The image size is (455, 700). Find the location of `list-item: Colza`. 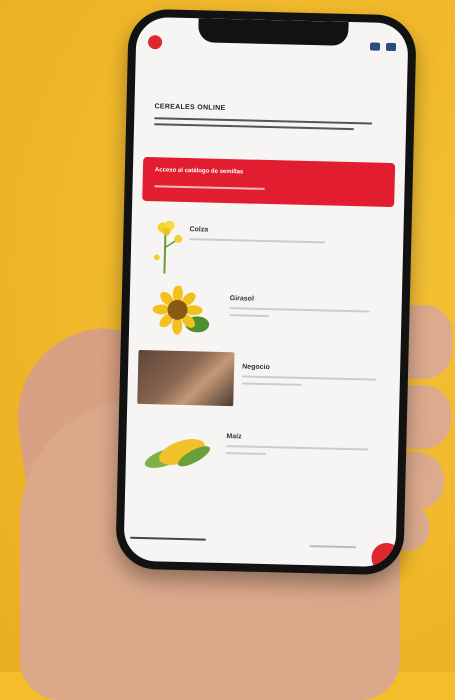

list-item: Colza is located at coordinates (259, 235).